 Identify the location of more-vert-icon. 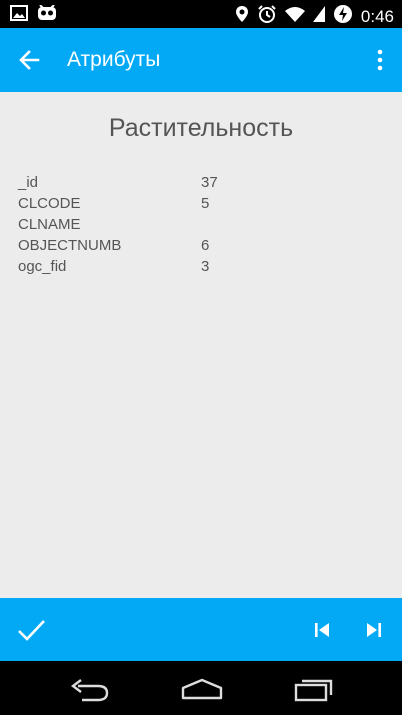
(380, 60).